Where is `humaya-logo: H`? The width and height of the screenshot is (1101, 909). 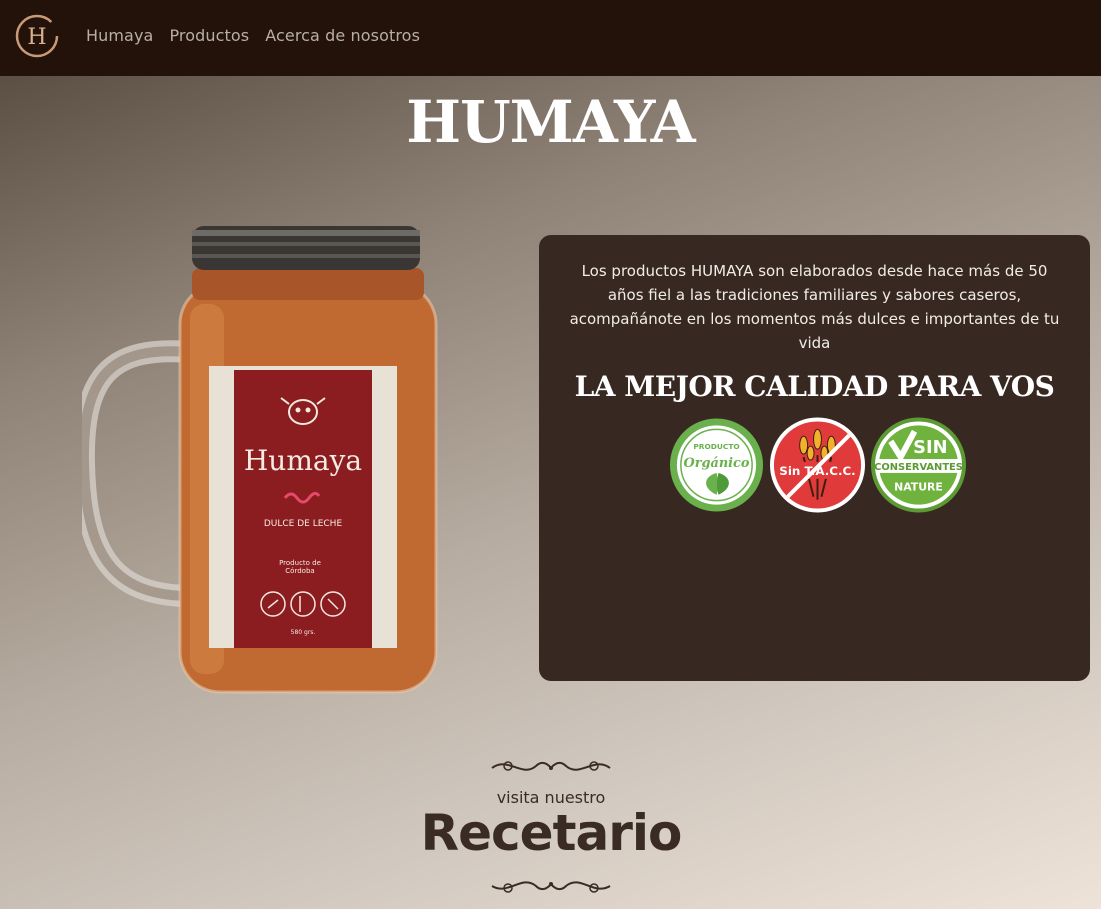
humaya-logo: H is located at coordinates (37, 37).